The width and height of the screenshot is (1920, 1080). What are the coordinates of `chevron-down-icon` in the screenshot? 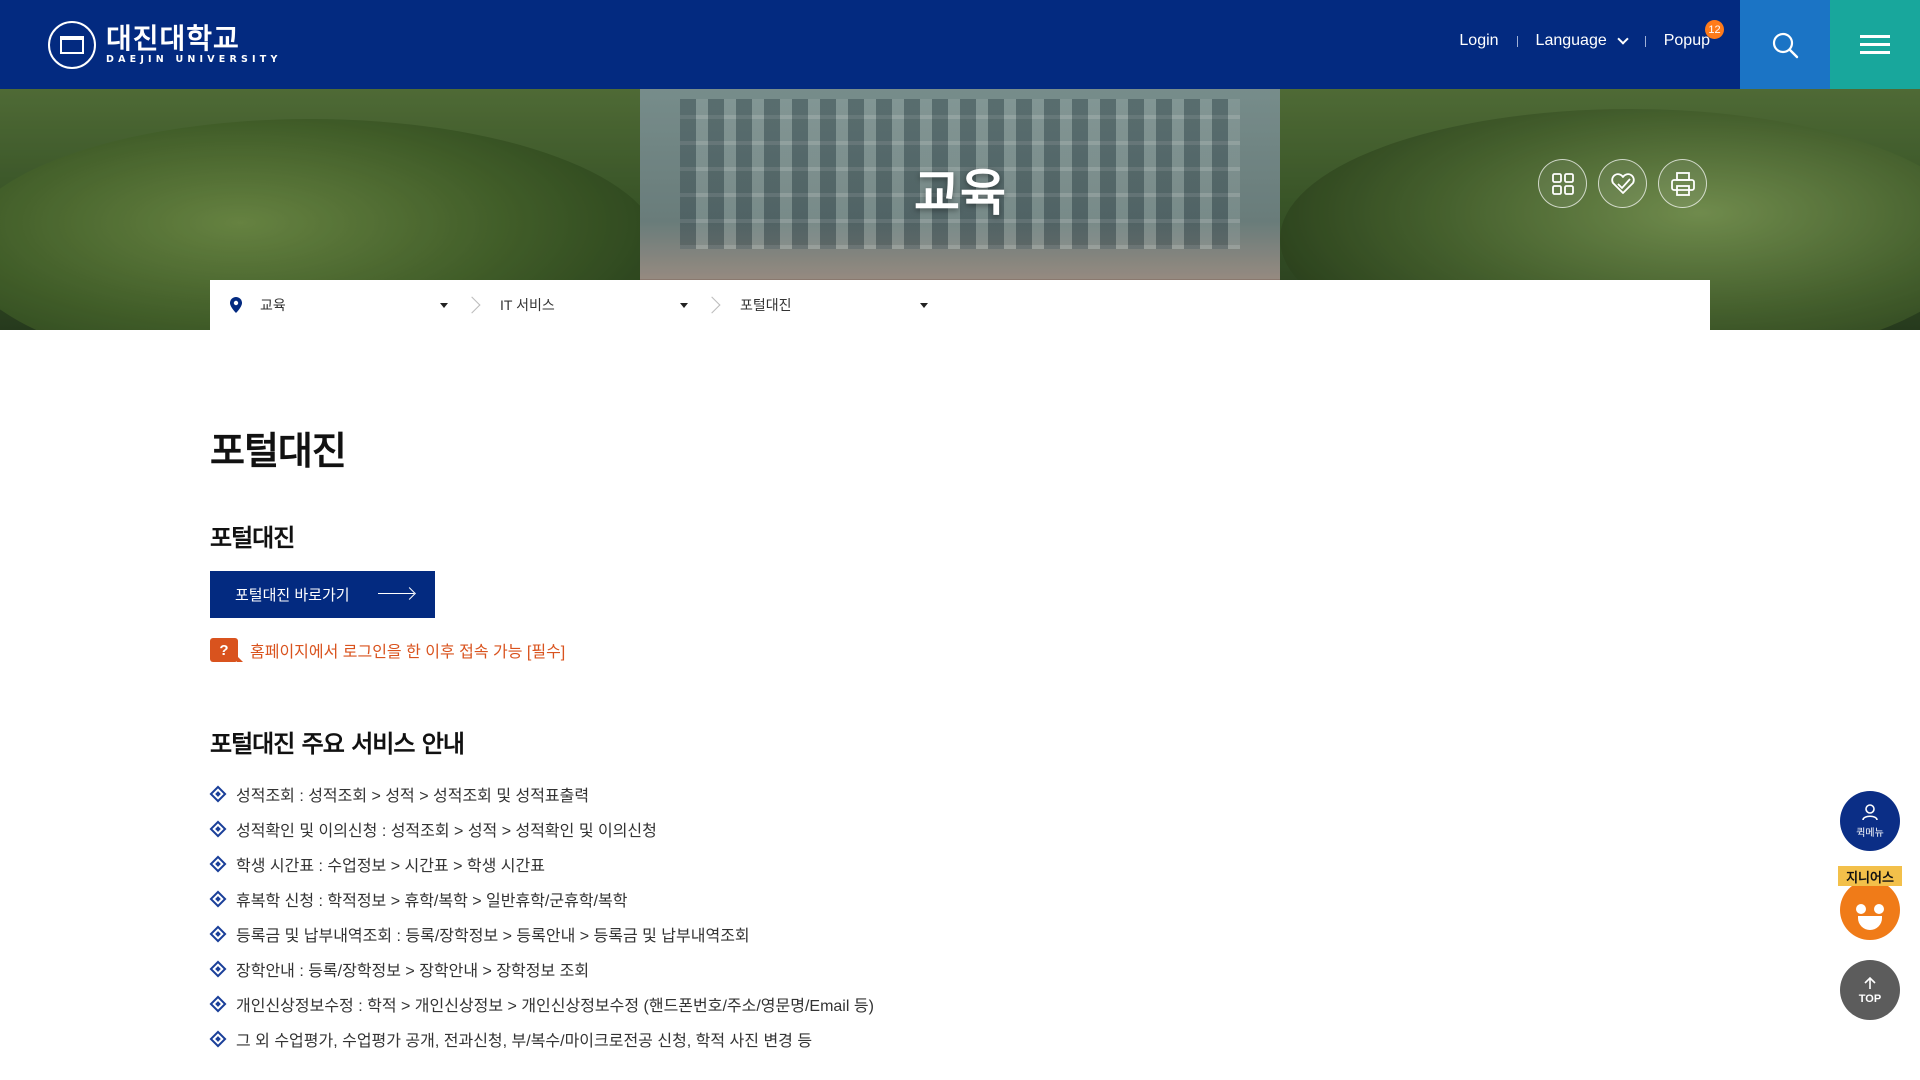 It's located at (1623, 39).